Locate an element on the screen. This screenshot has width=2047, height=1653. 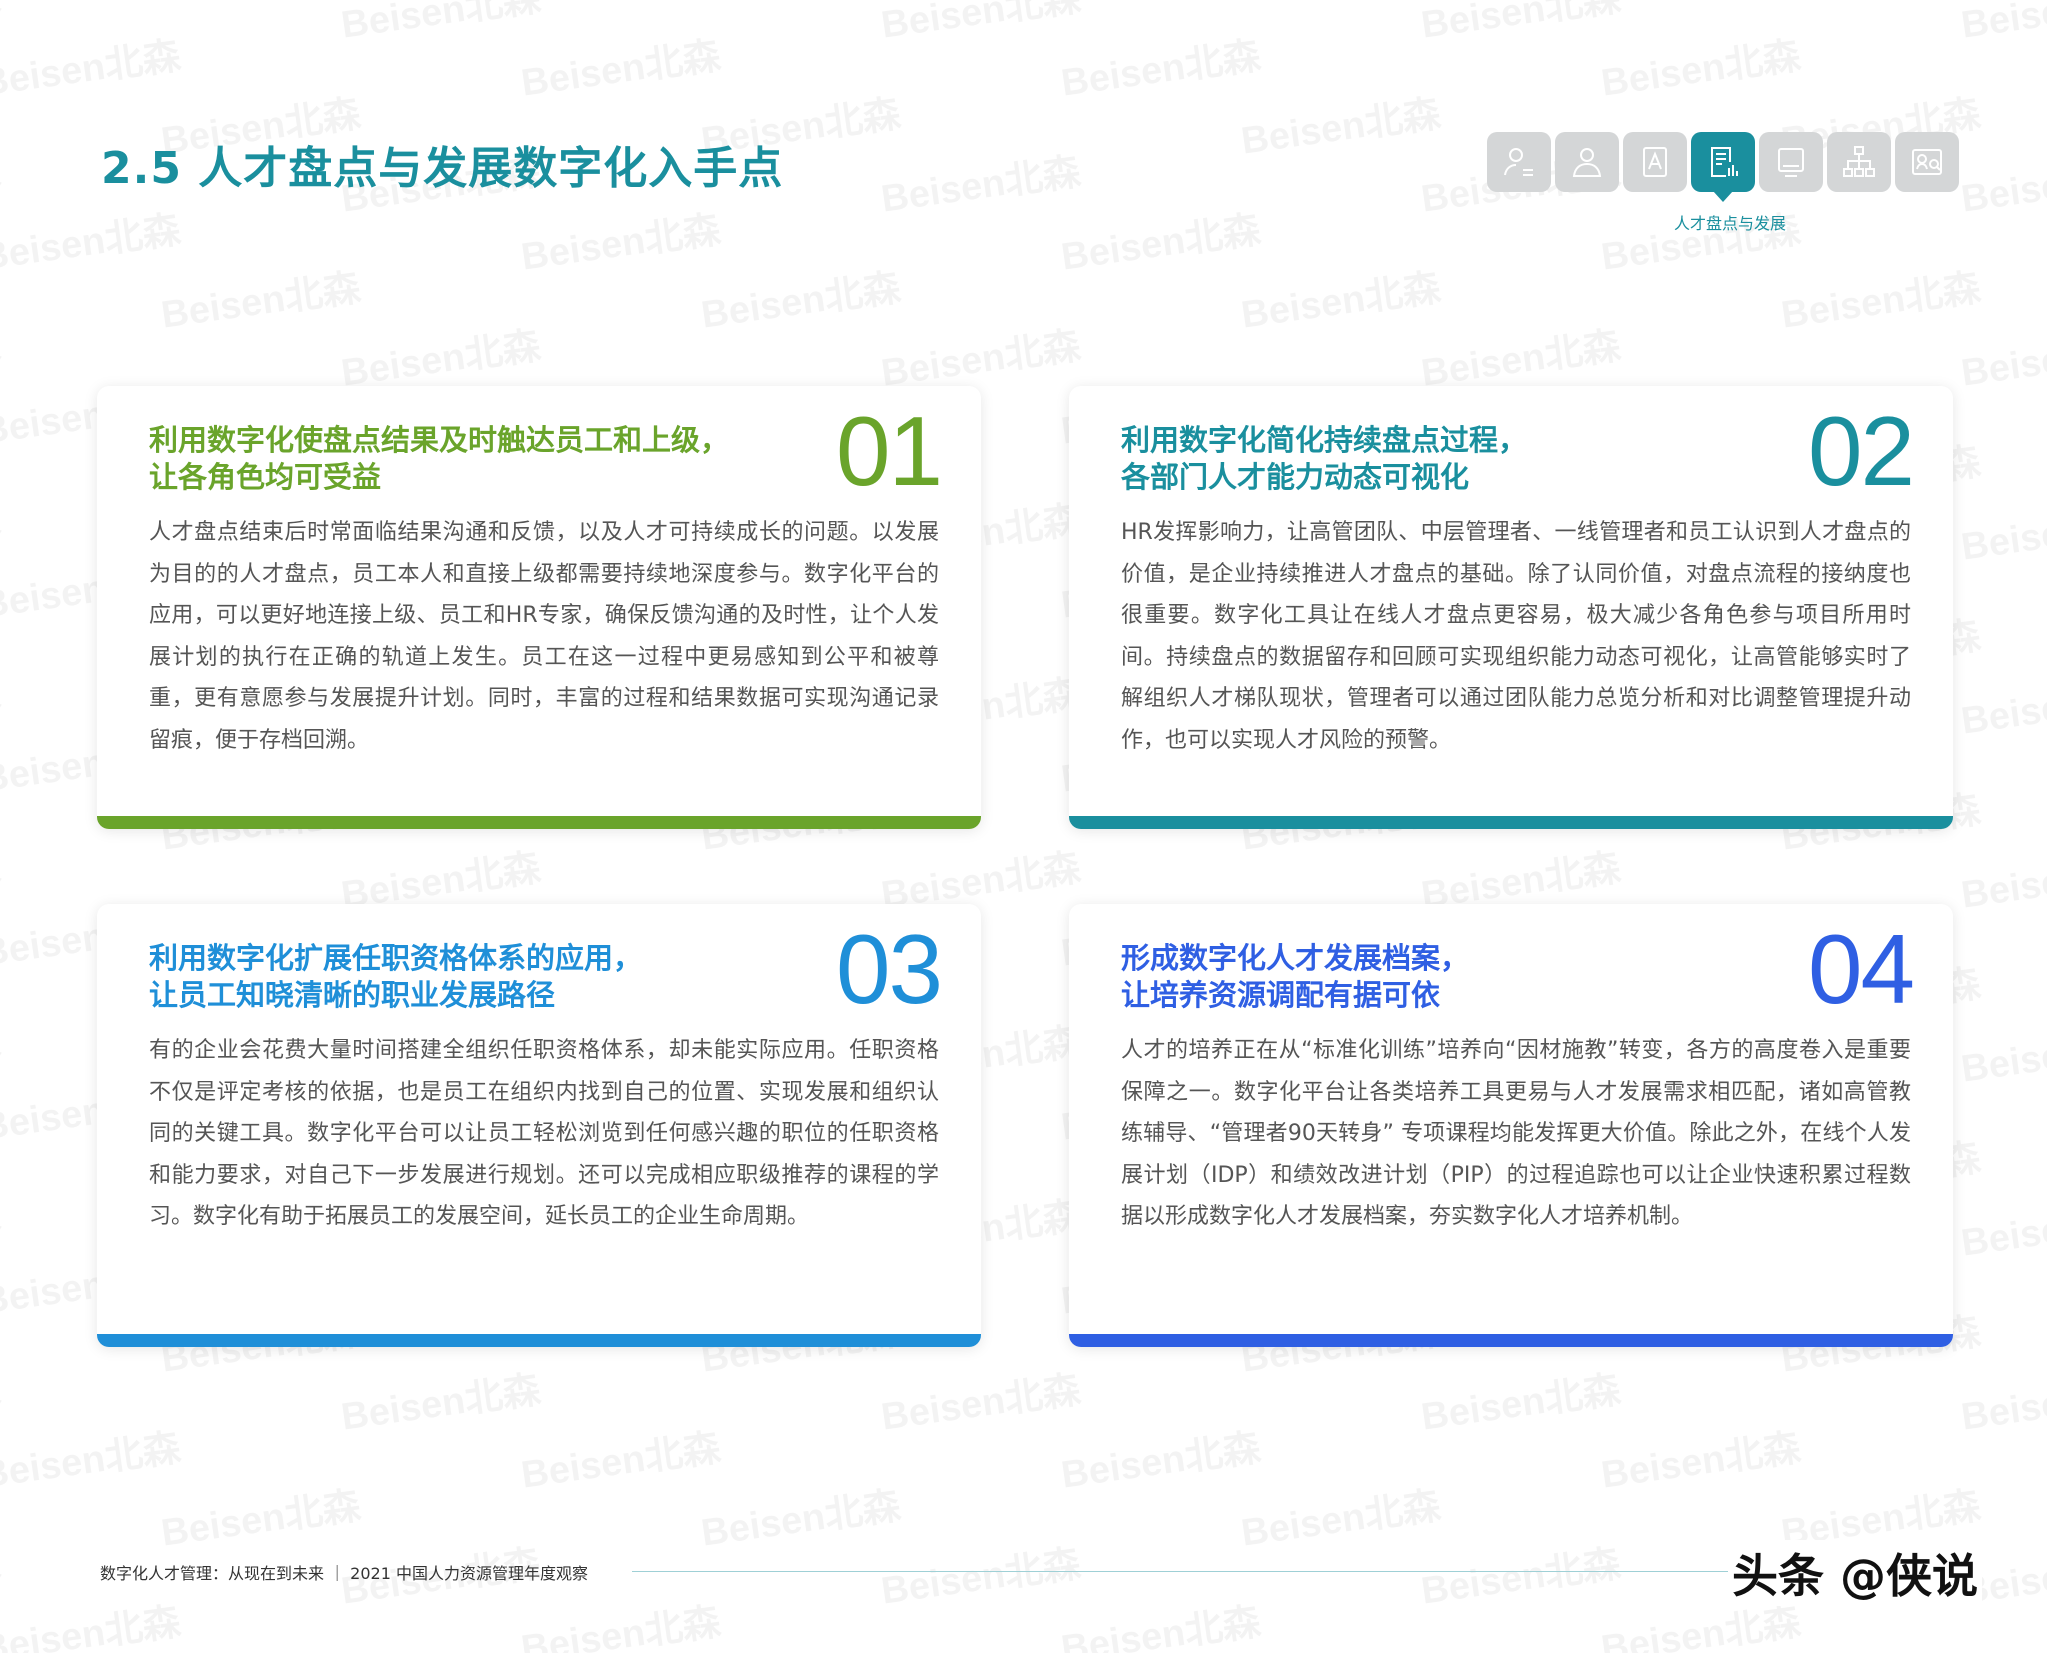
card-number: 01 is located at coordinates (889, 451).